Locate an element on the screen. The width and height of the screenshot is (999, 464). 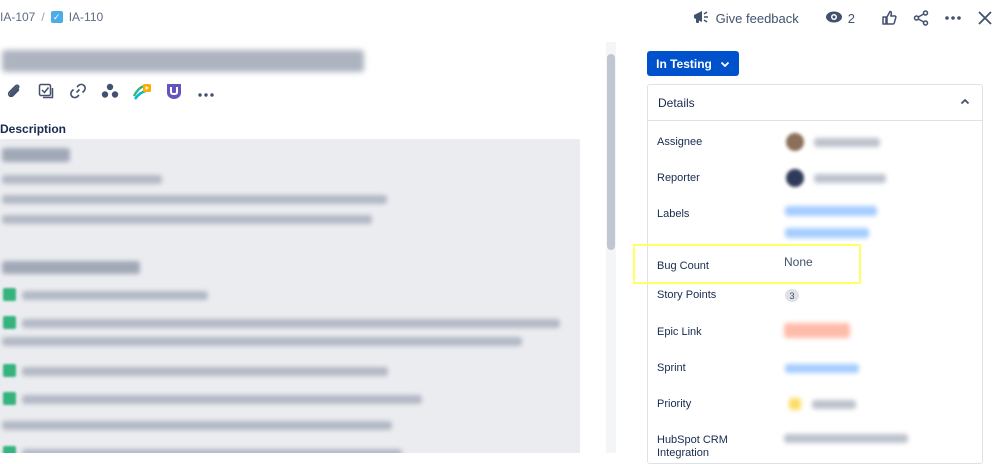
checklist-icon is located at coordinates (46, 93).